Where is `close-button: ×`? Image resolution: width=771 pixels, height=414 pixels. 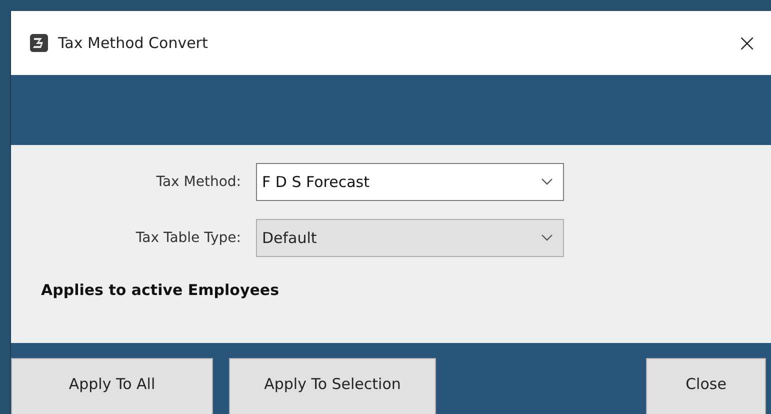 close-button: × is located at coordinates (746, 43).